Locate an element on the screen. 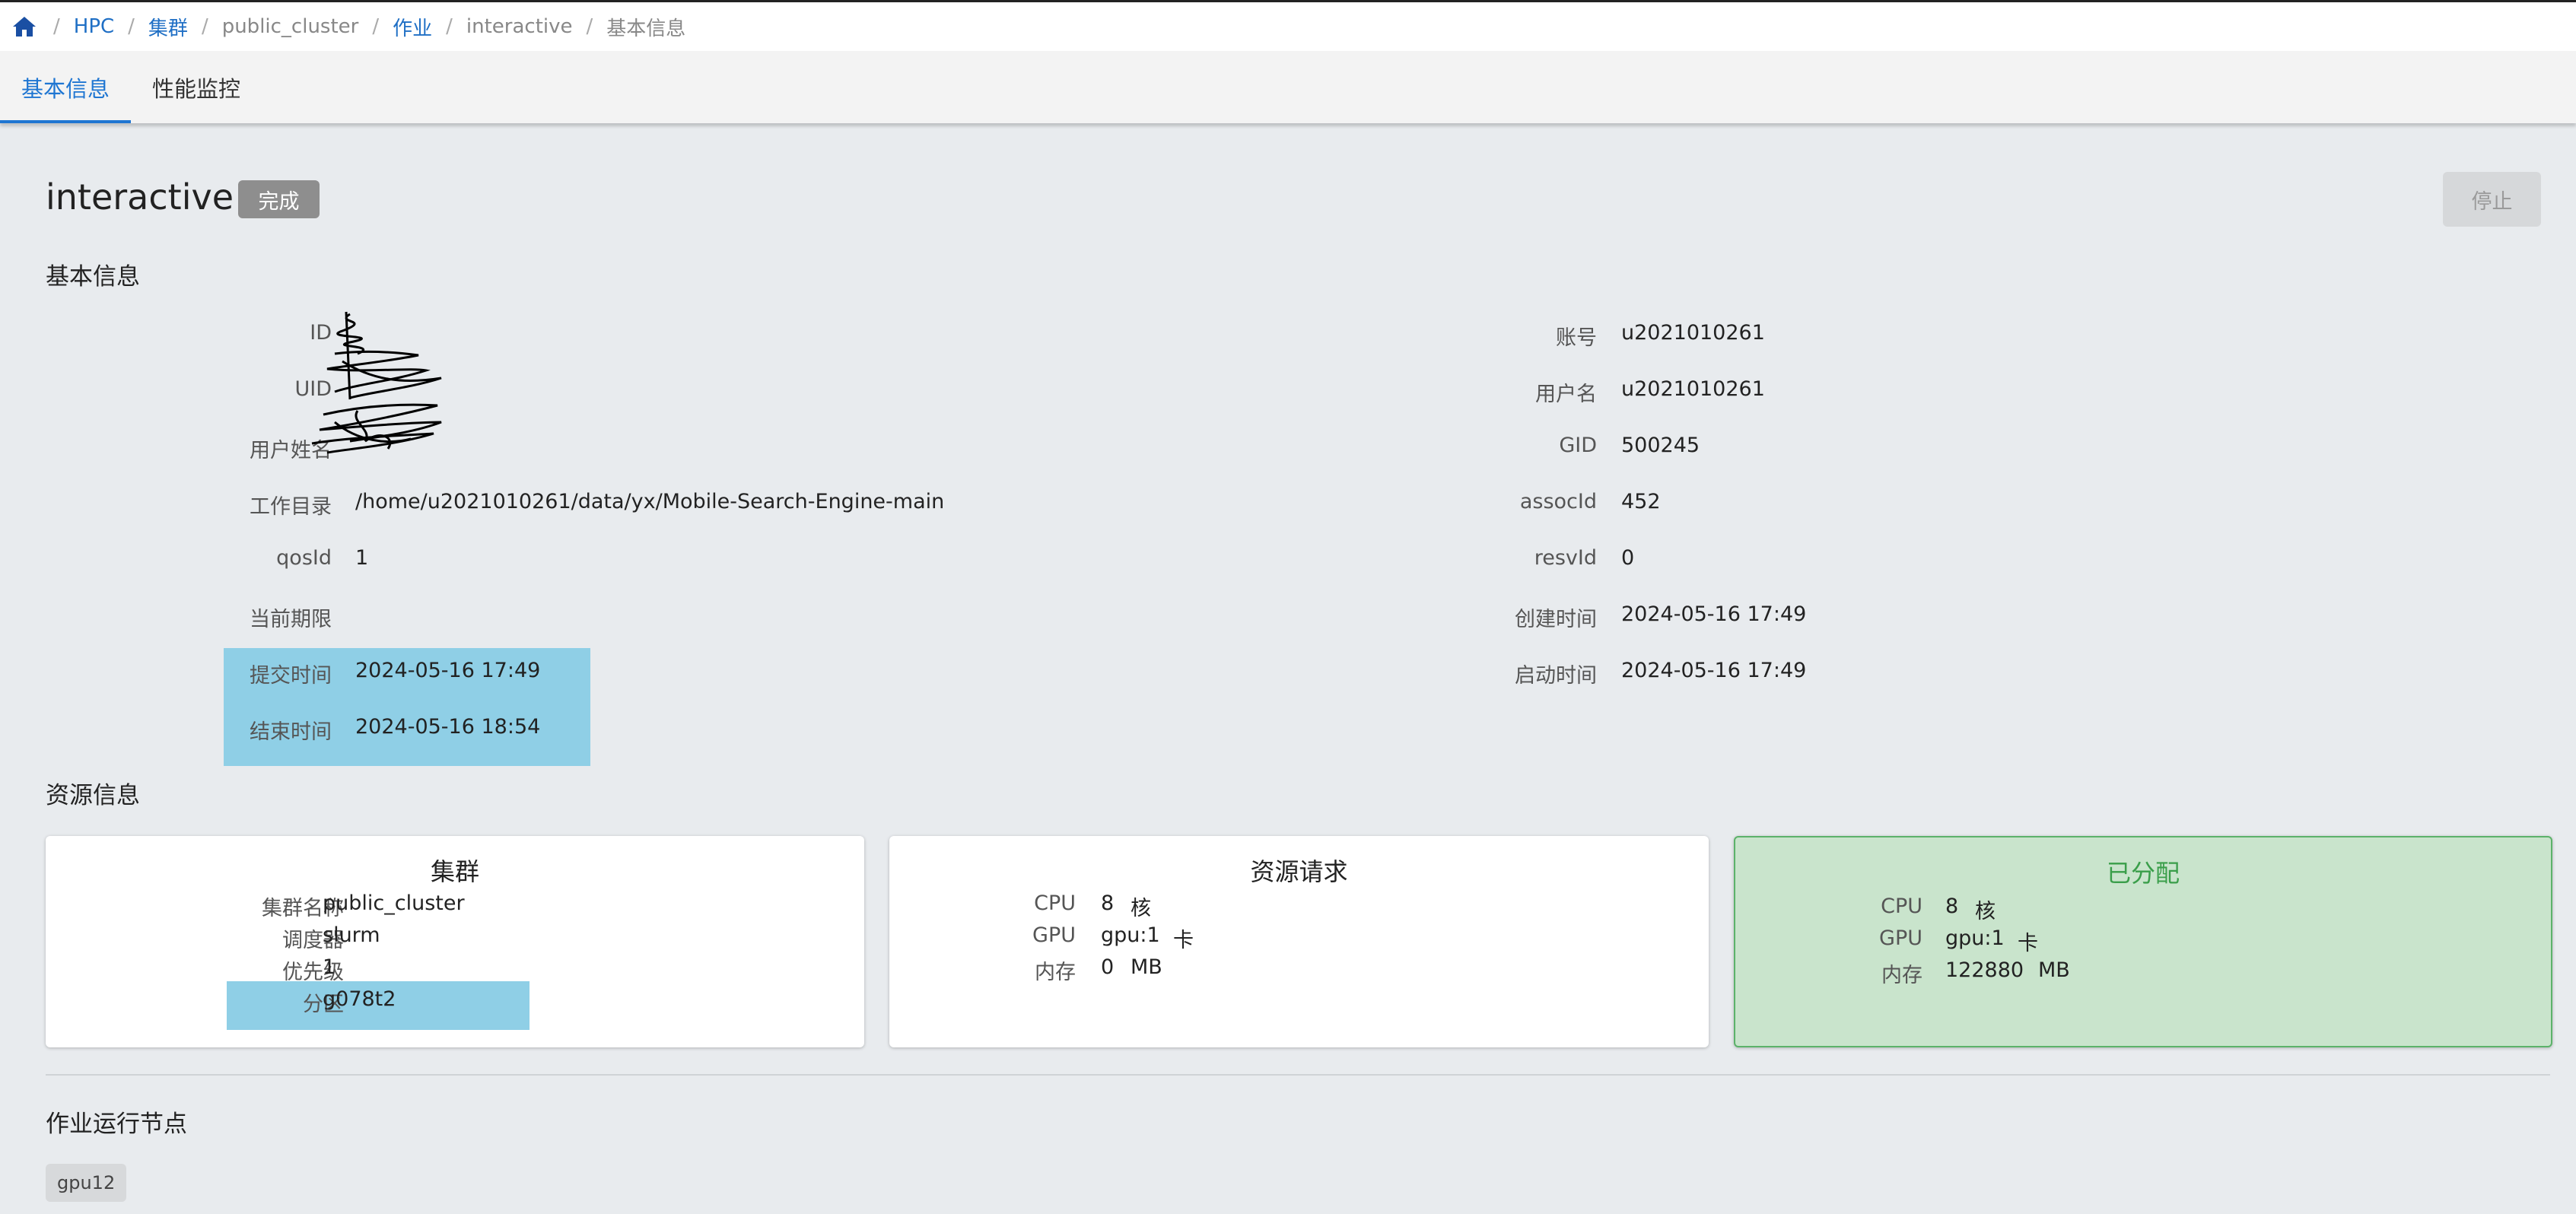 The width and height of the screenshot is (2576, 1214). request-gpu-value: gpu:1 is located at coordinates (1130, 935).